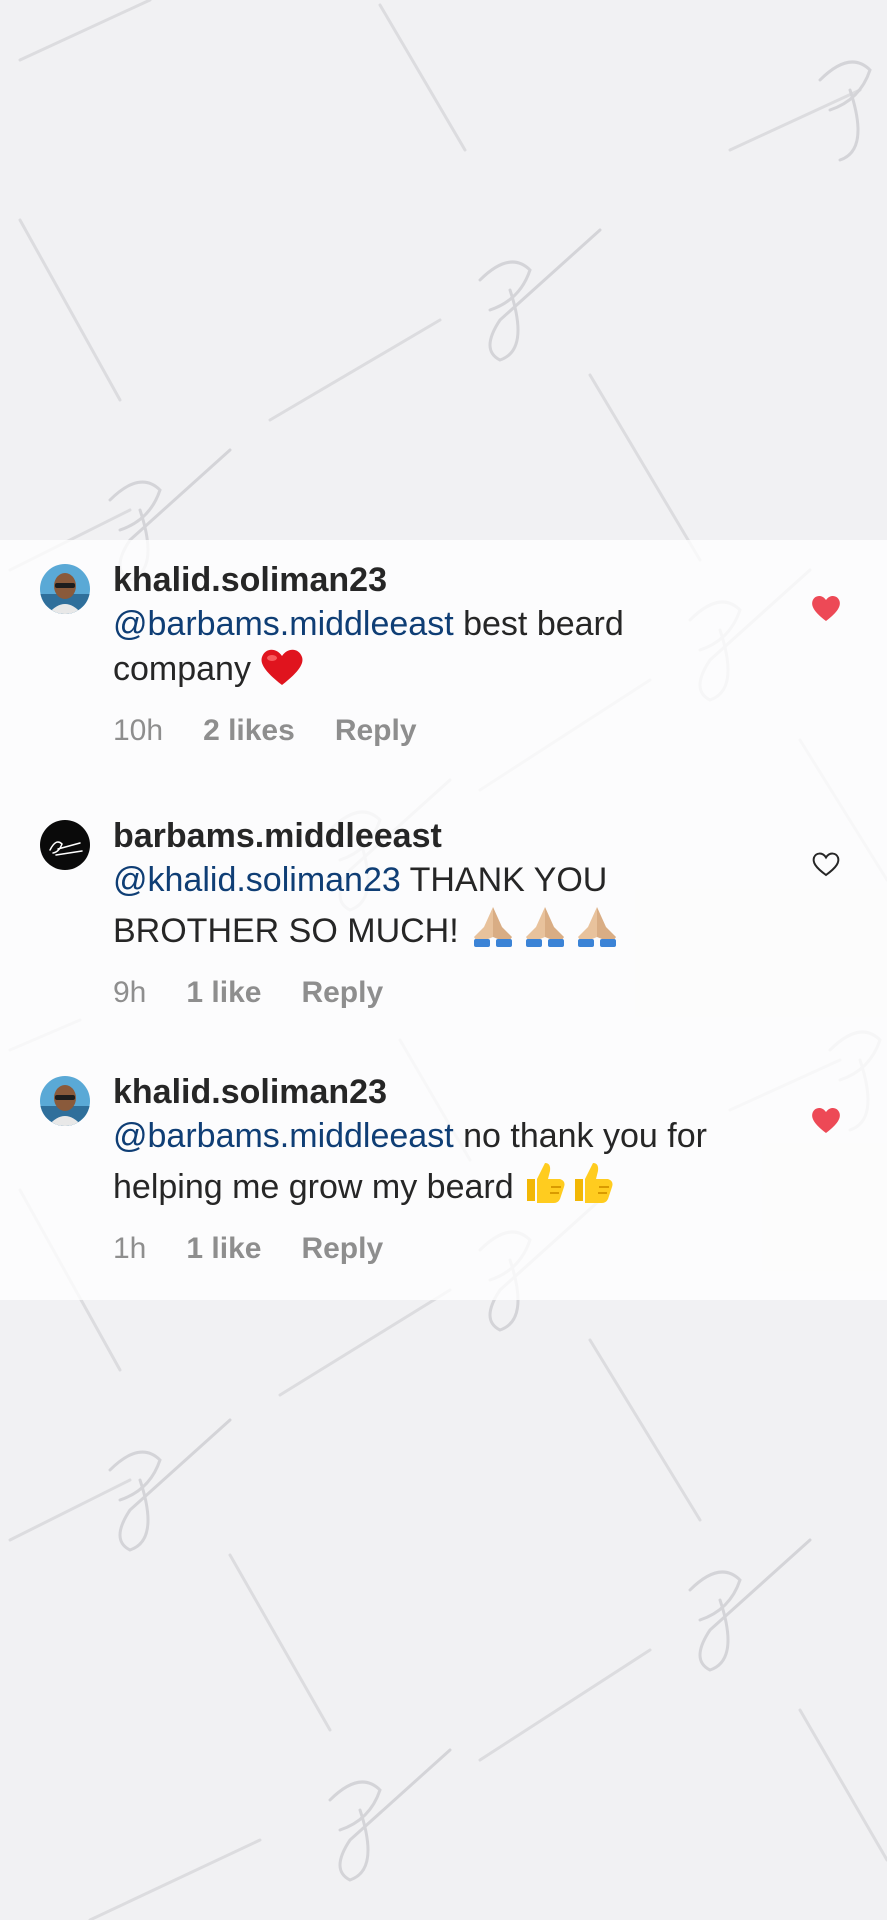 Image resolution: width=887 pixels, height=1920 pixels. Describe the element at coordinates (433, 993) in the screenshot. I see `comment-meta: 9h 1 like Reply` at that location.